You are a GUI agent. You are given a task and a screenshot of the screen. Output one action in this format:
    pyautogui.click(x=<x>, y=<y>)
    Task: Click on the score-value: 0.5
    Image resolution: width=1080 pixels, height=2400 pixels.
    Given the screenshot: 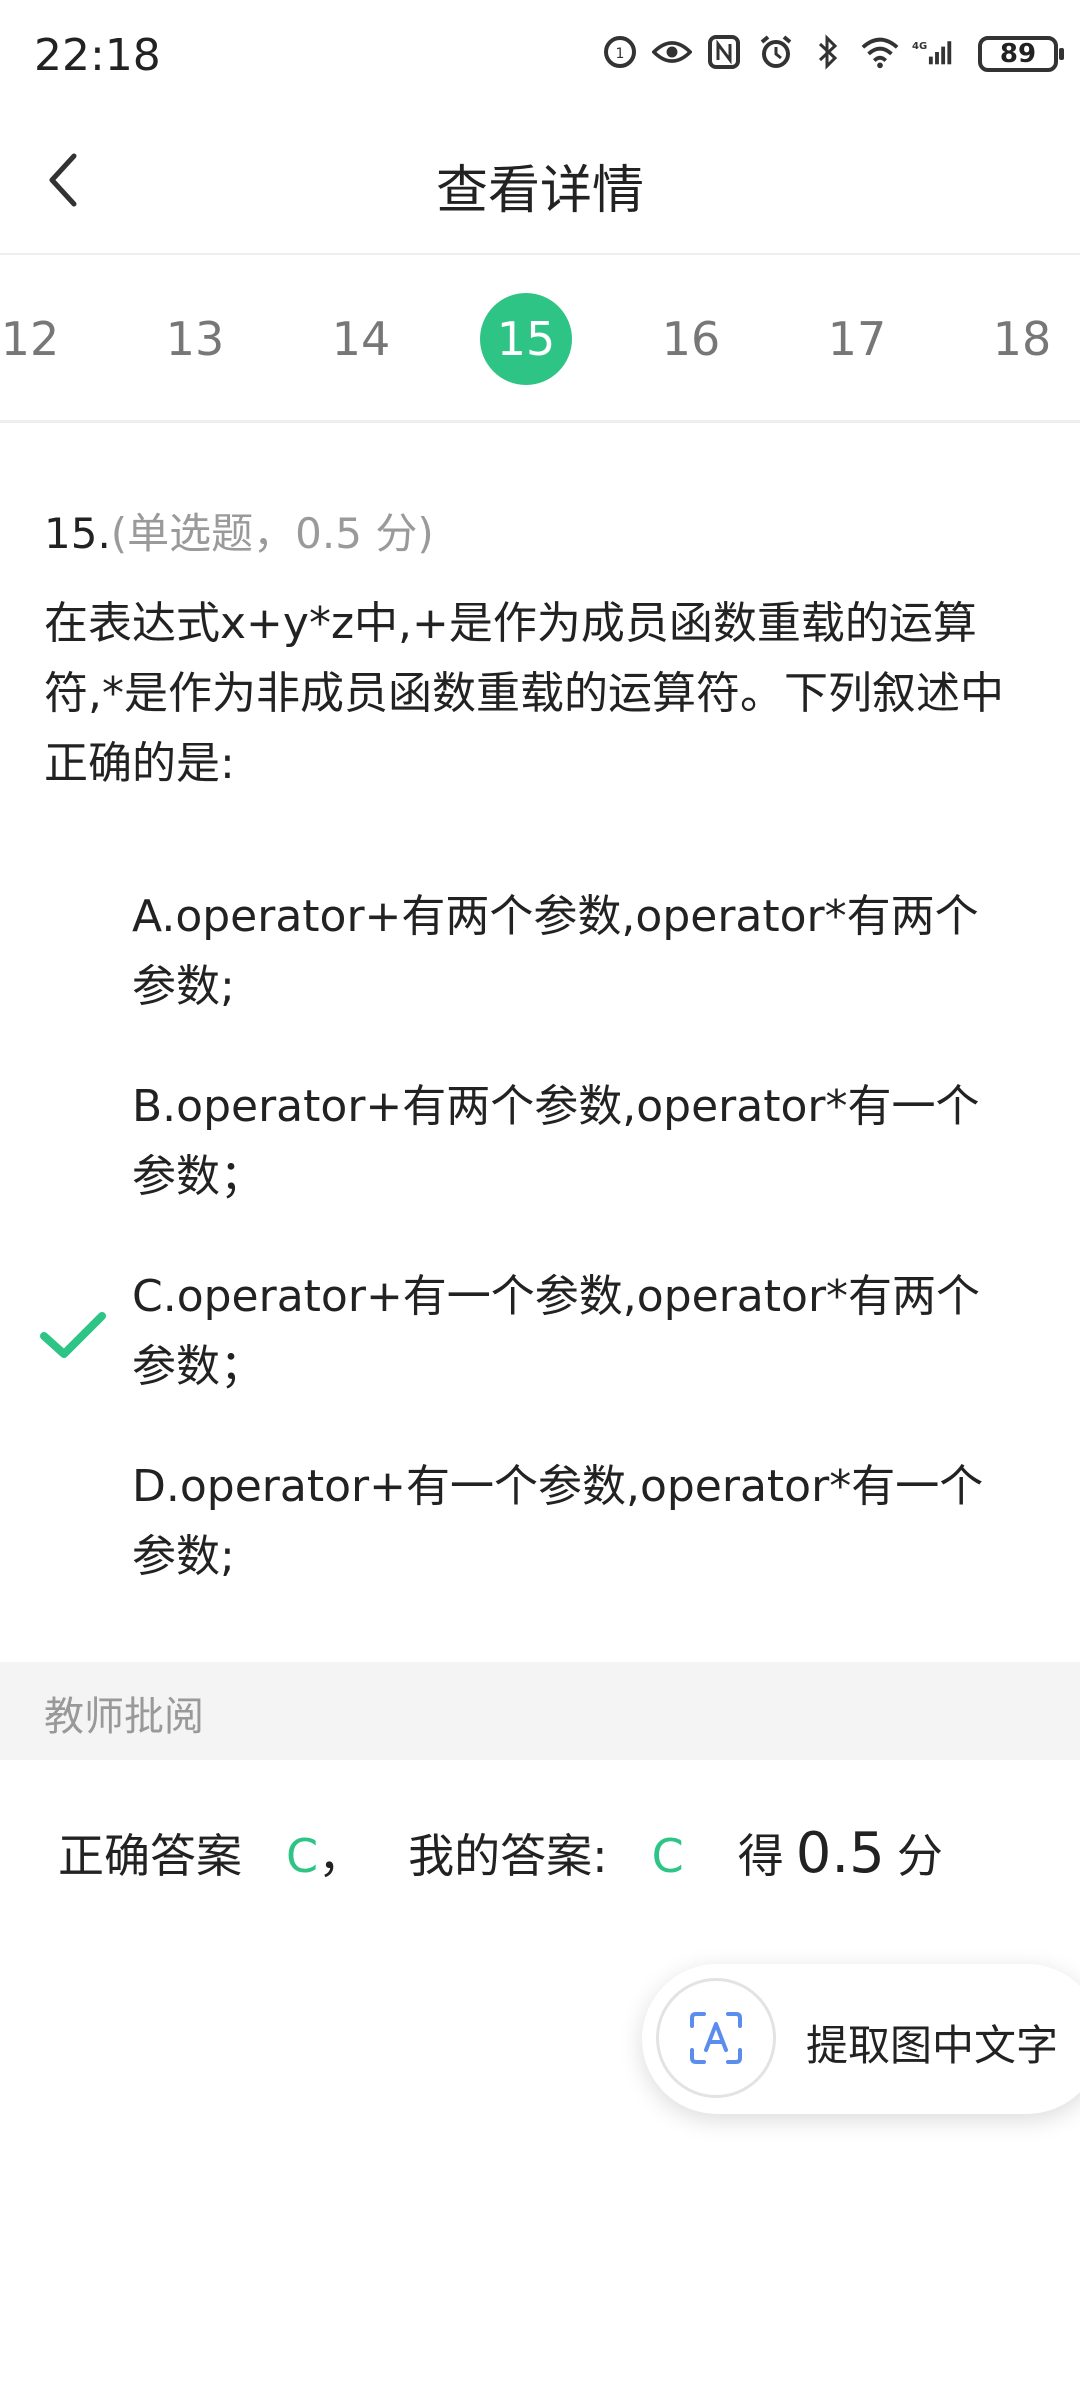 What is the action you would take?
    pyautogui.click(x=840, y=1853)
    